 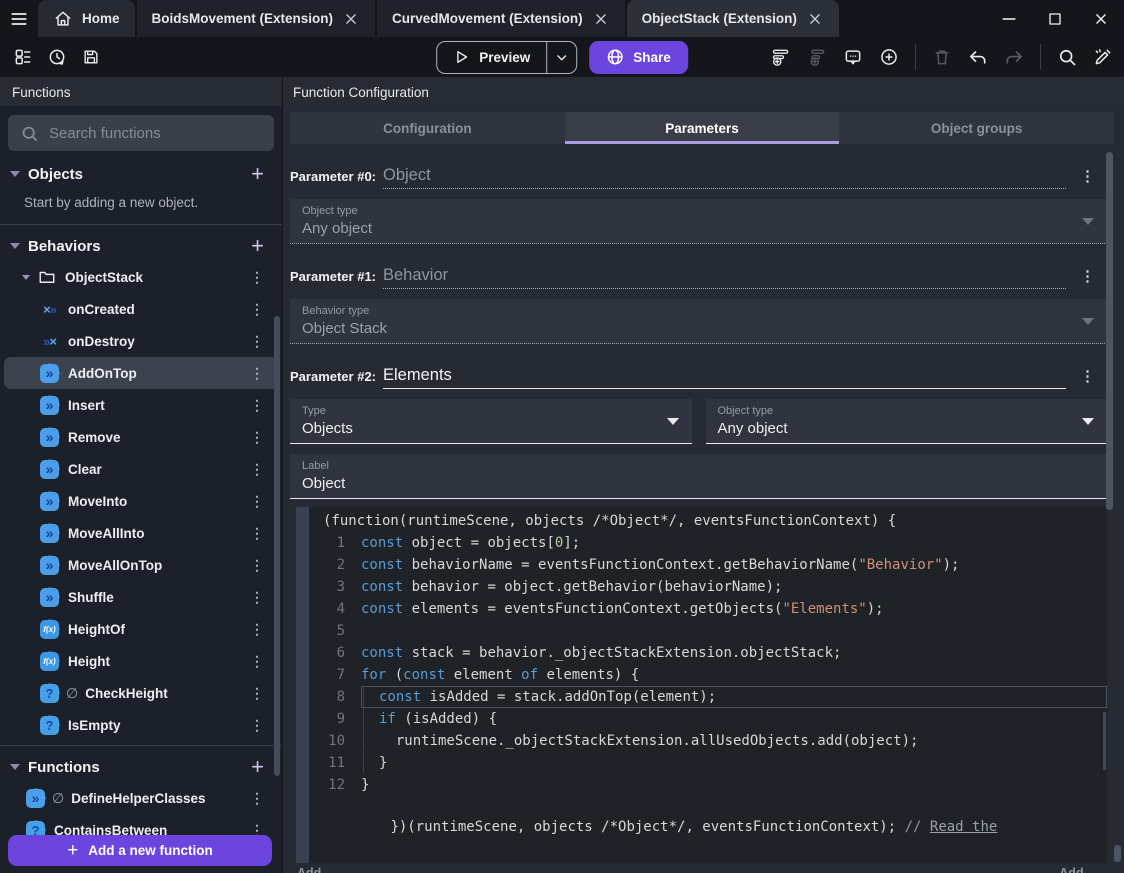 I want to click on close-window-button, so click(x=1101, y=18).